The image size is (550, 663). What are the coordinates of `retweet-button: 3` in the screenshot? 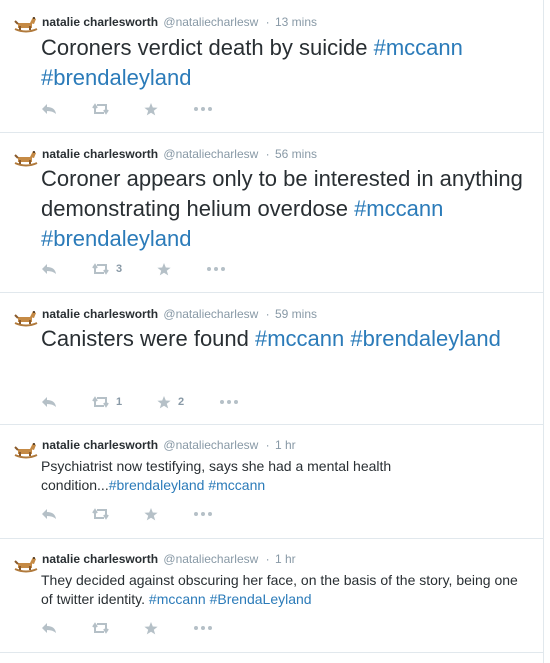 It's located at (107, 269).